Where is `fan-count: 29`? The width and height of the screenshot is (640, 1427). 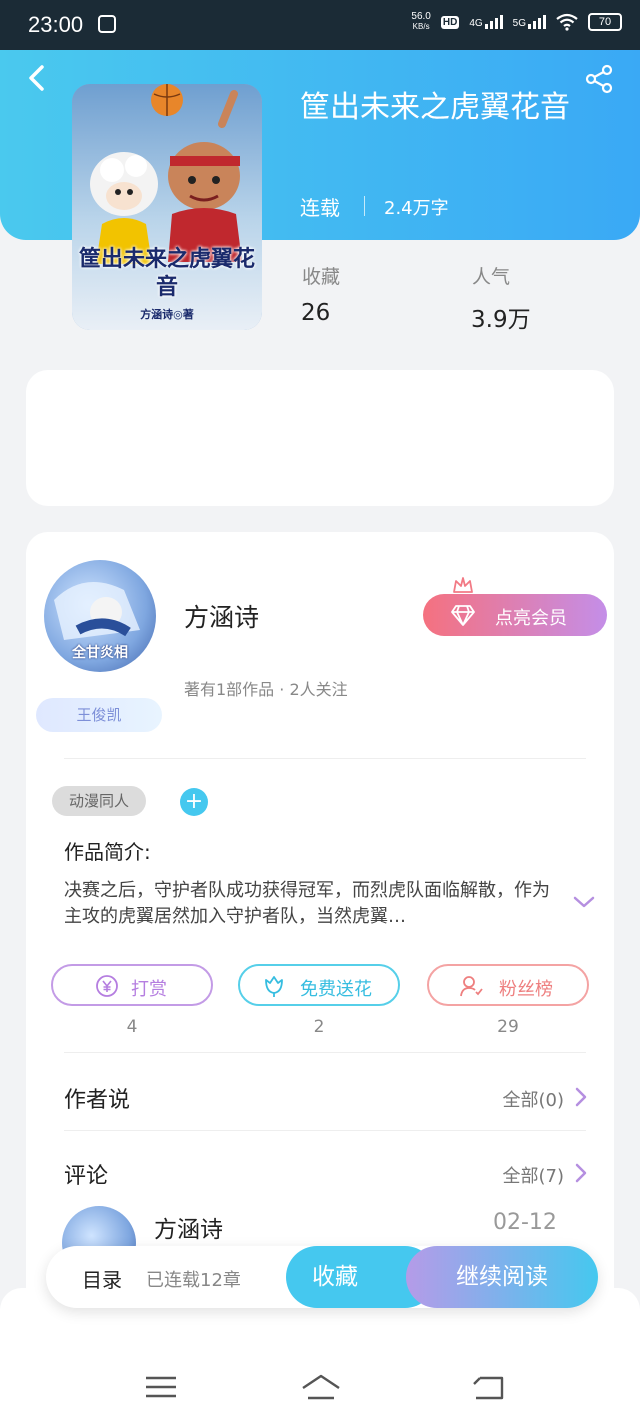
fan-count: 29 is located at coordinates (508, 1027).